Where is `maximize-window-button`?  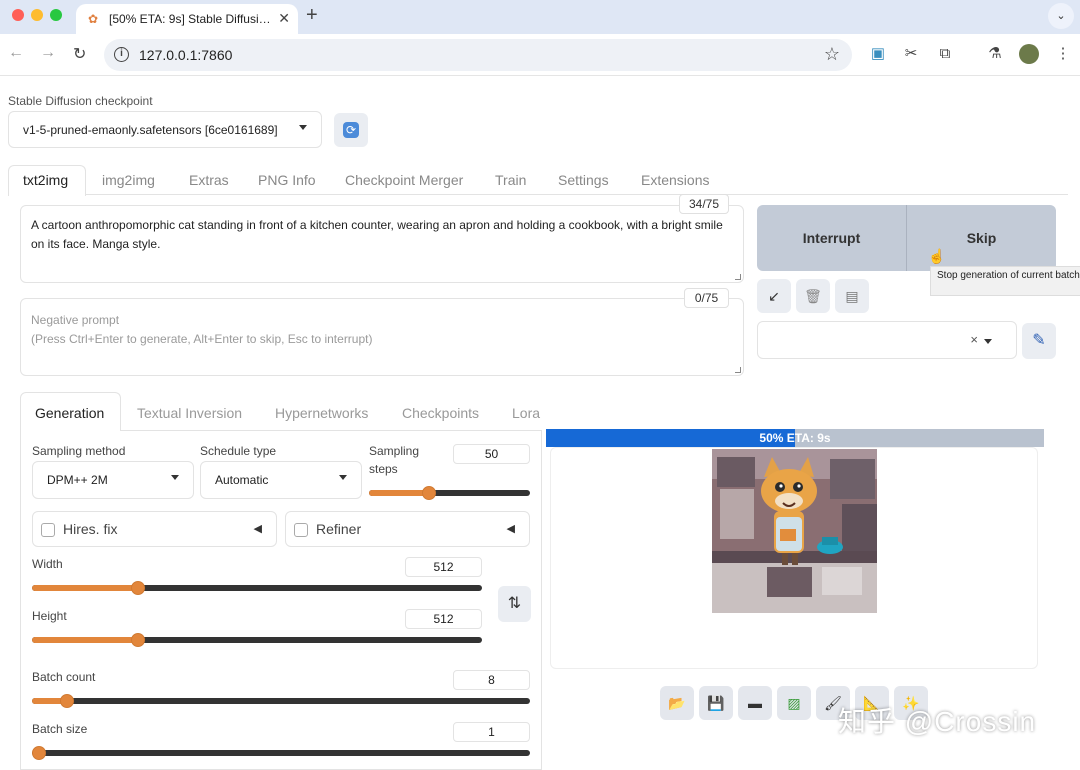 maximize-window-button is located at coordinates (56, 15).